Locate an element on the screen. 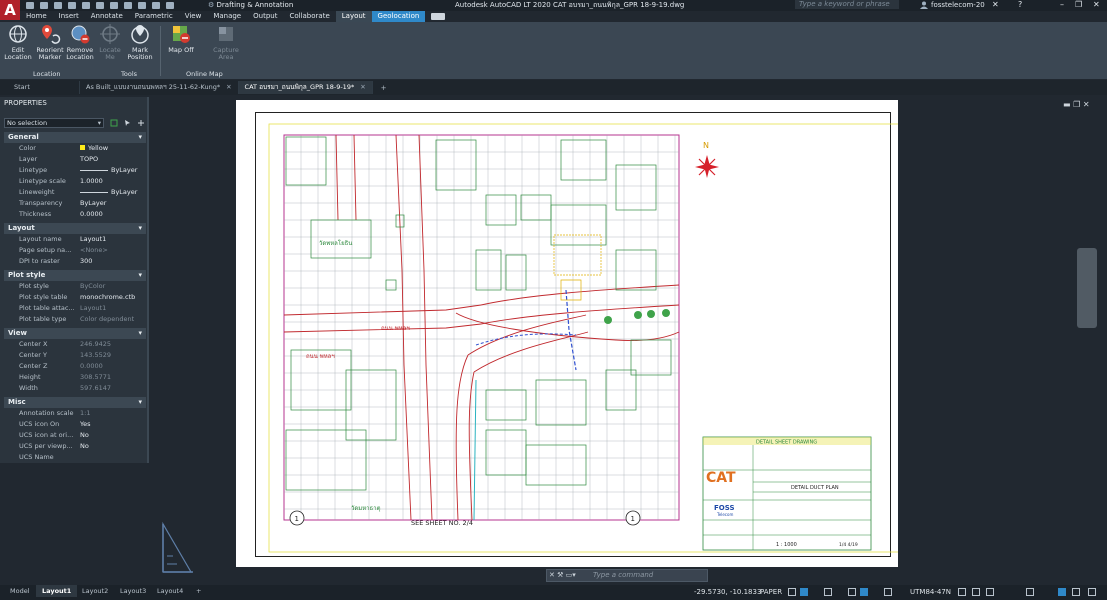 The image size is (1107, 600). navigation-bar is located at coordinates (1087, 288).